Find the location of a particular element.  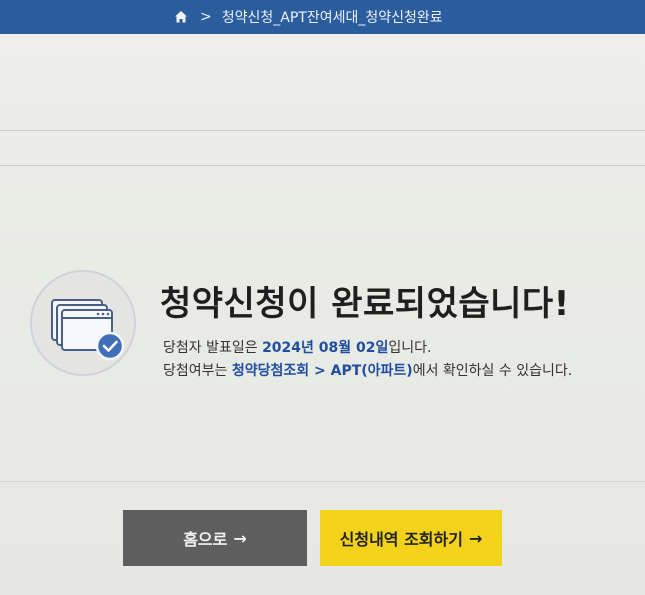

home-button: 홈으로 → is located at coordinates (215, 538).